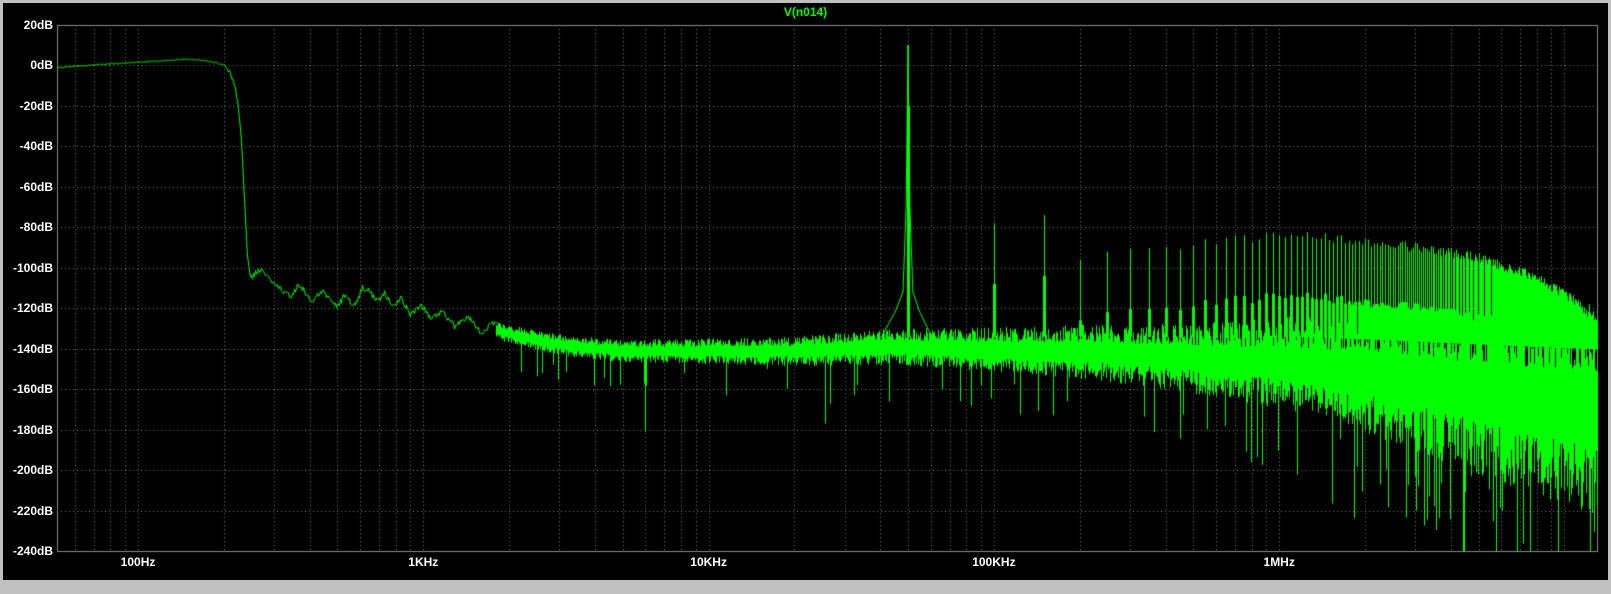 The image size is (1611, 594). I want to click on y-tick-label: -220dB, so click(32, 510).